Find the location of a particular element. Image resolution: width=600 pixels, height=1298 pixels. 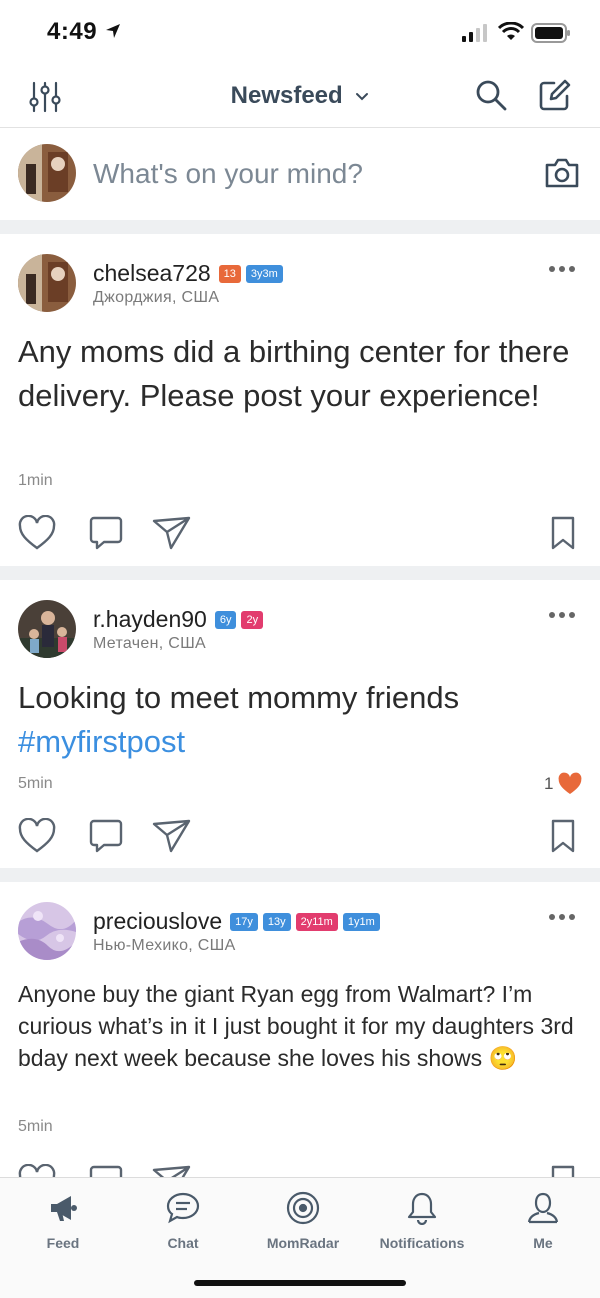

child-age-badge: 3y3m is located at coordinates (264, 273).